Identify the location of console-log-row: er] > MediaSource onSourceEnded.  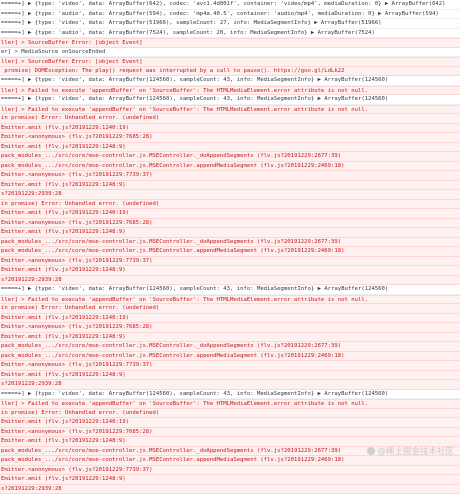
(230, 53).